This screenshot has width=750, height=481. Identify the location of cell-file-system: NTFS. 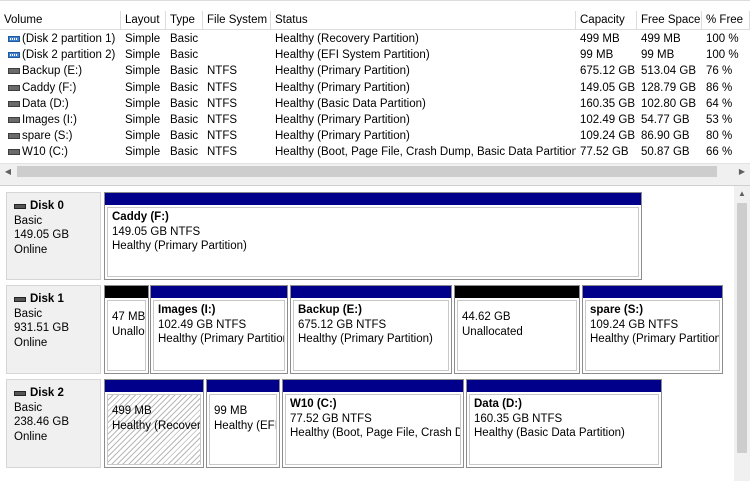
(237, 88).